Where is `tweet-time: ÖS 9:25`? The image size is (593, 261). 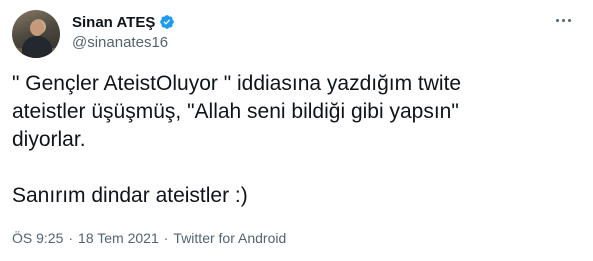 tweet-time: ÖS 9:25 is located at coordinates (37, 238).